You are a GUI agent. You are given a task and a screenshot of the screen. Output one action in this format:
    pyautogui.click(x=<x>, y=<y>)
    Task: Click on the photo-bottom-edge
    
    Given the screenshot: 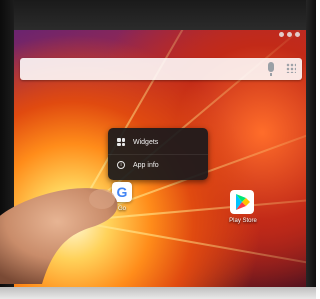 What is the action you would take?
    pyautogui.click(x=158, y=293)
    